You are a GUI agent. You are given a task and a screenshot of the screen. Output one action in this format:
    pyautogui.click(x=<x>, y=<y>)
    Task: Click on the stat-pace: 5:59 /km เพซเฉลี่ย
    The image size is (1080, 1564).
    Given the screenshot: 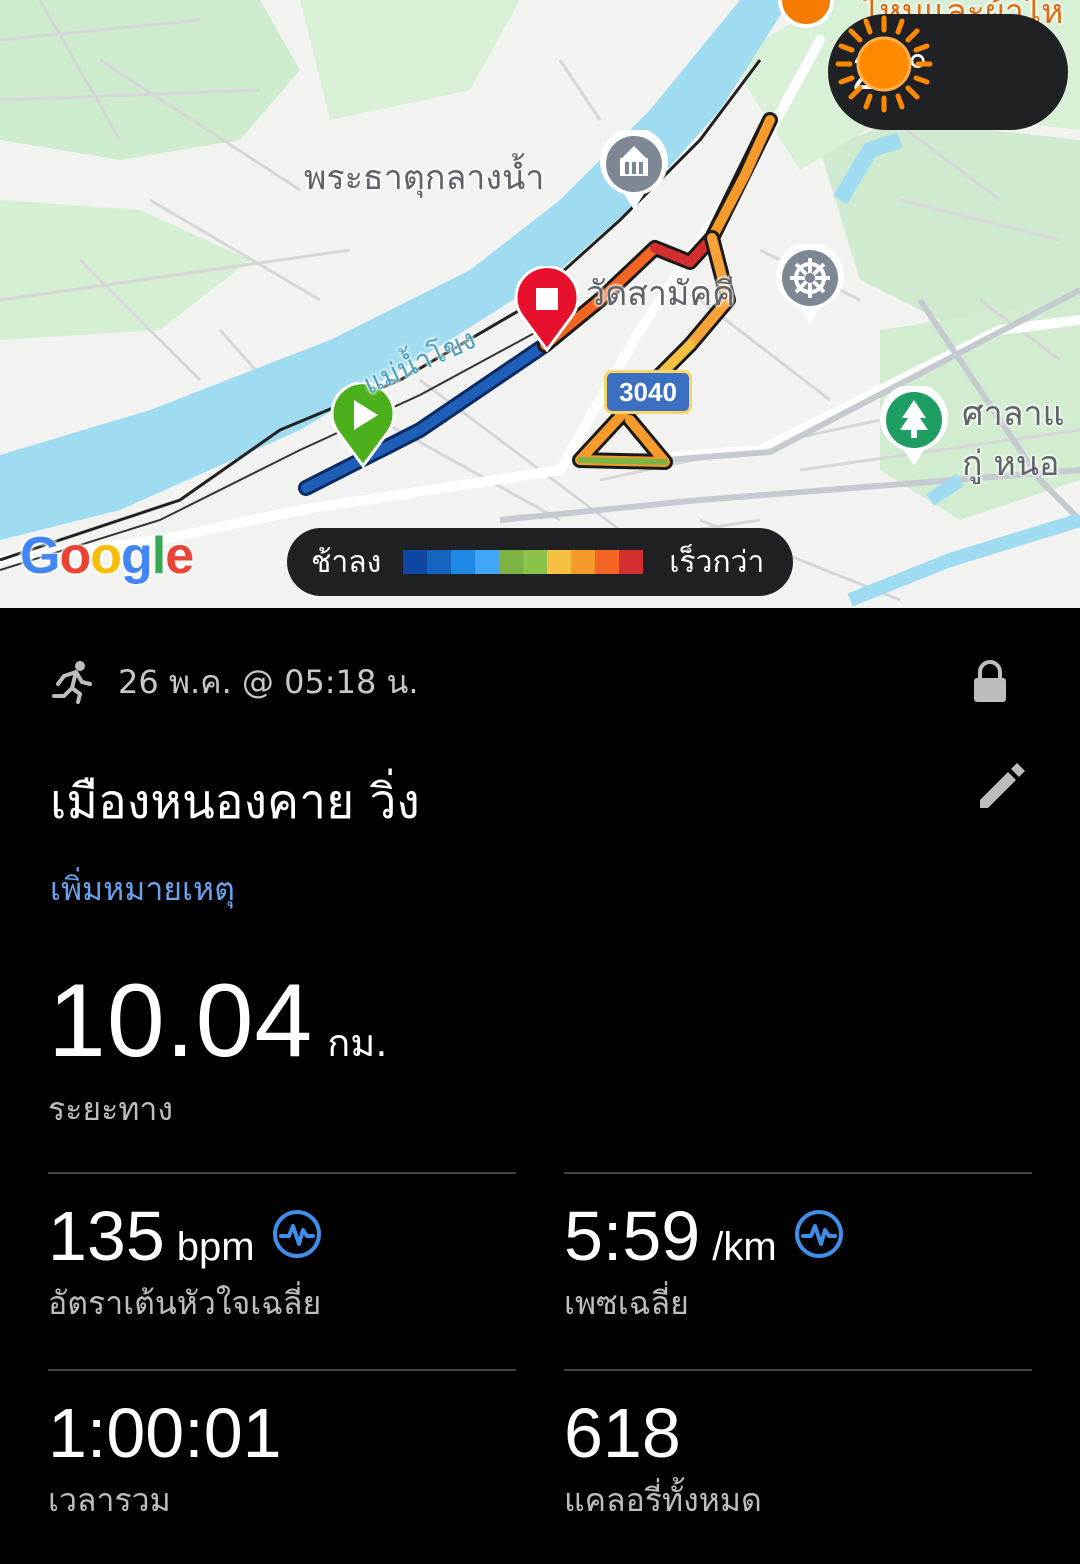 What is the action you would take?
    pyautogui.click(x=798, y=1263)
    